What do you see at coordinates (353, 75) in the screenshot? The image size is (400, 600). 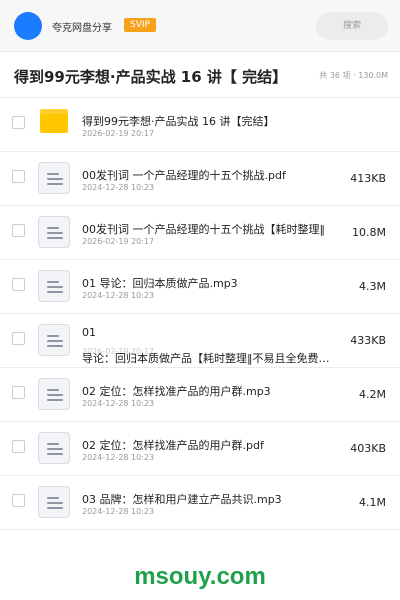 I see `folder-meta: 共 36 项 · 130.0M` at bounding box center [353, 75].